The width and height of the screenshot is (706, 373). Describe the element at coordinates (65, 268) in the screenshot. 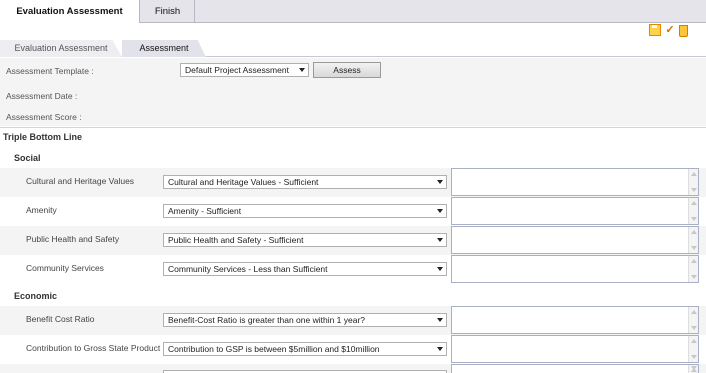

I see `criteria-label: Community Services` at that location.